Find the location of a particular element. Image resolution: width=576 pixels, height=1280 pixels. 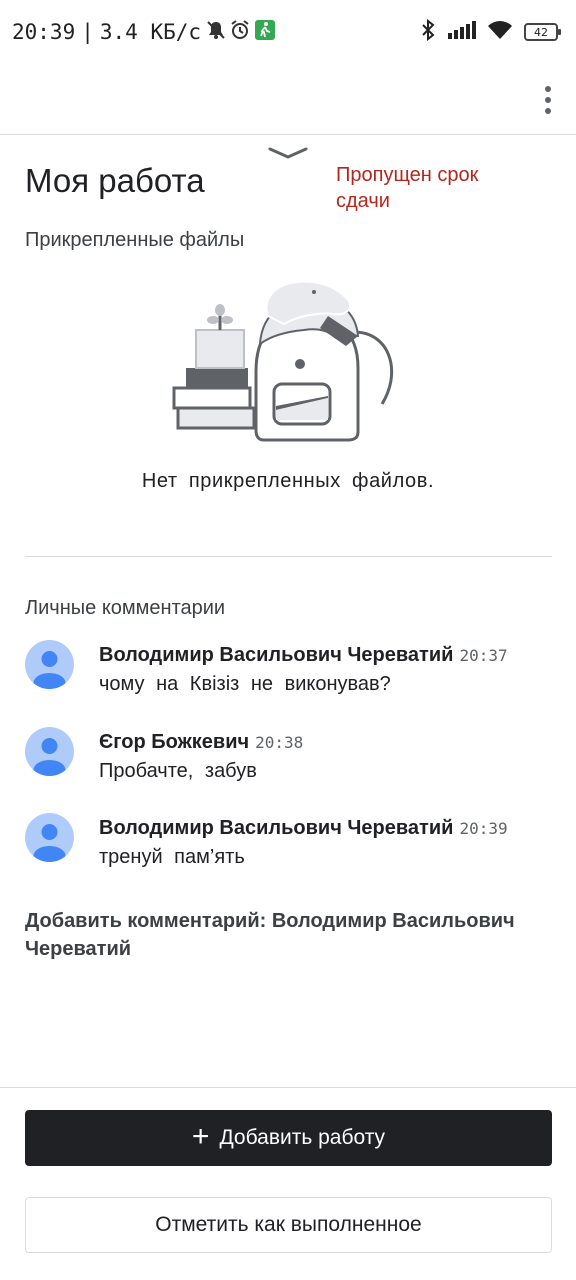

status-right: 42 is located at coordinates (490, 32).